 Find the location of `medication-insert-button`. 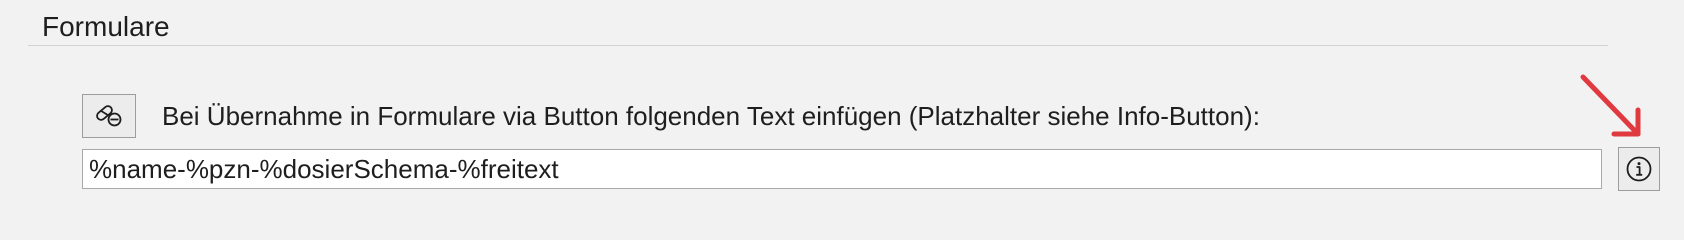

medication-insert-button is located at coordinates (109, 116).